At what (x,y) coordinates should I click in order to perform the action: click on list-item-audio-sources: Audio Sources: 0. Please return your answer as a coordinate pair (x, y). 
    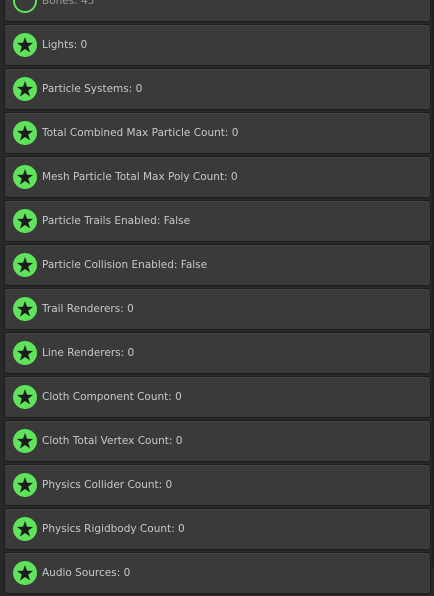
    Looking at the image, I should click on (217, 573).